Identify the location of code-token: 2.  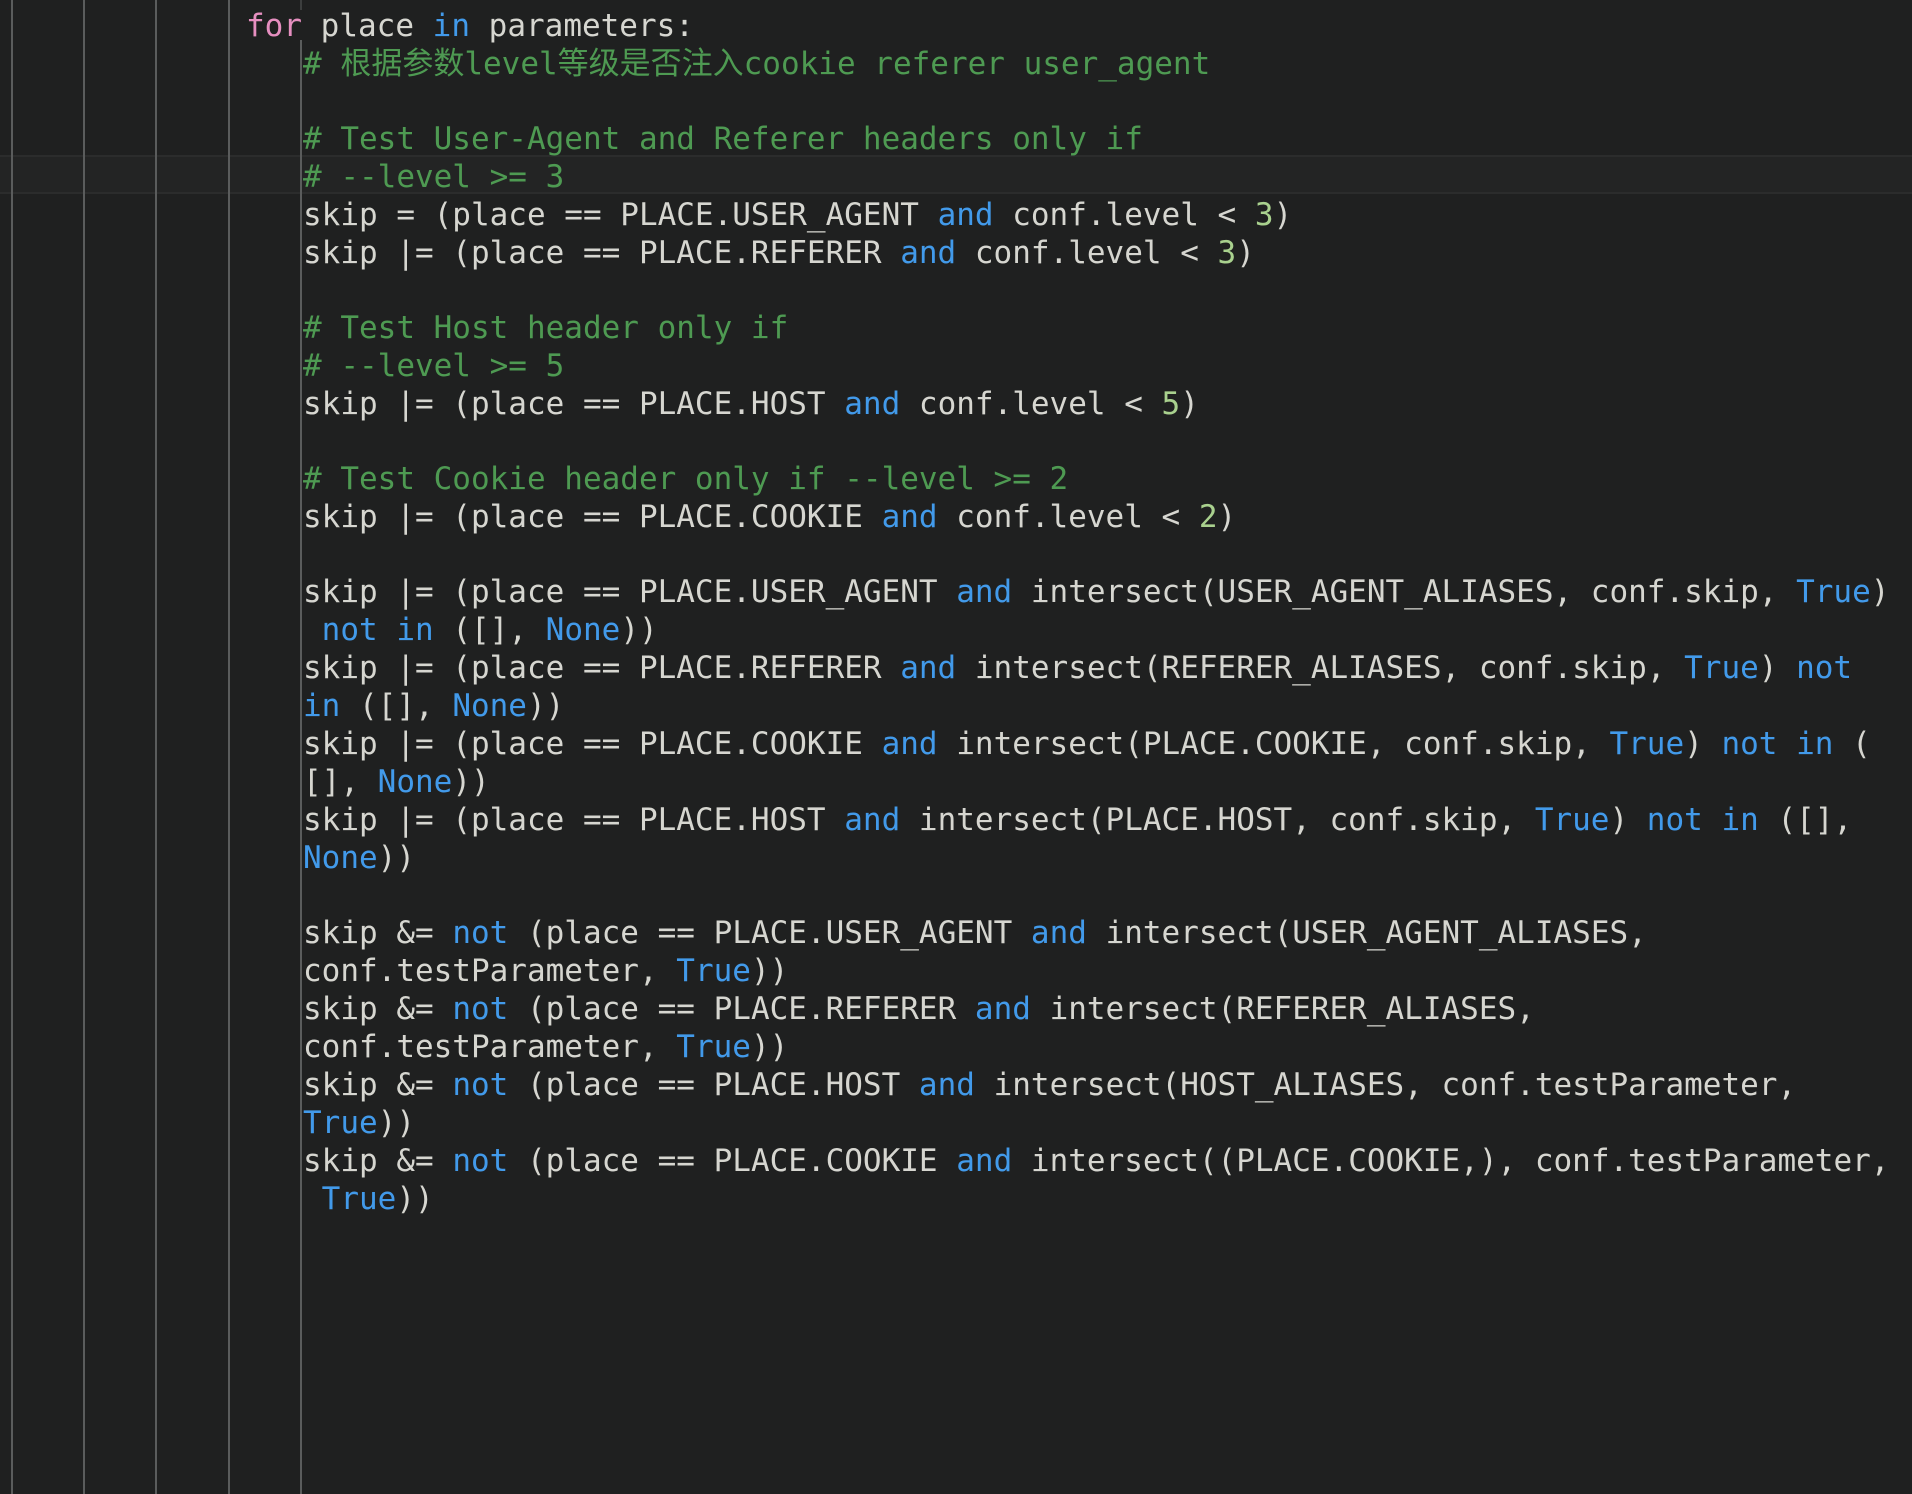
(1208, 517).